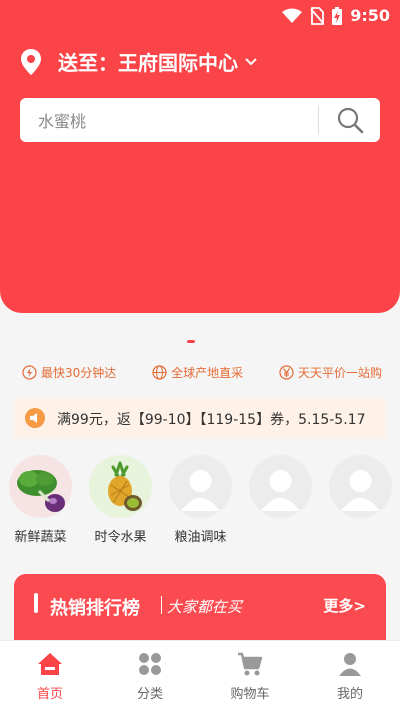  Describe the element at coordinates (200, 16) in the screenshot. I see `status-bar: 9:50` at that location.